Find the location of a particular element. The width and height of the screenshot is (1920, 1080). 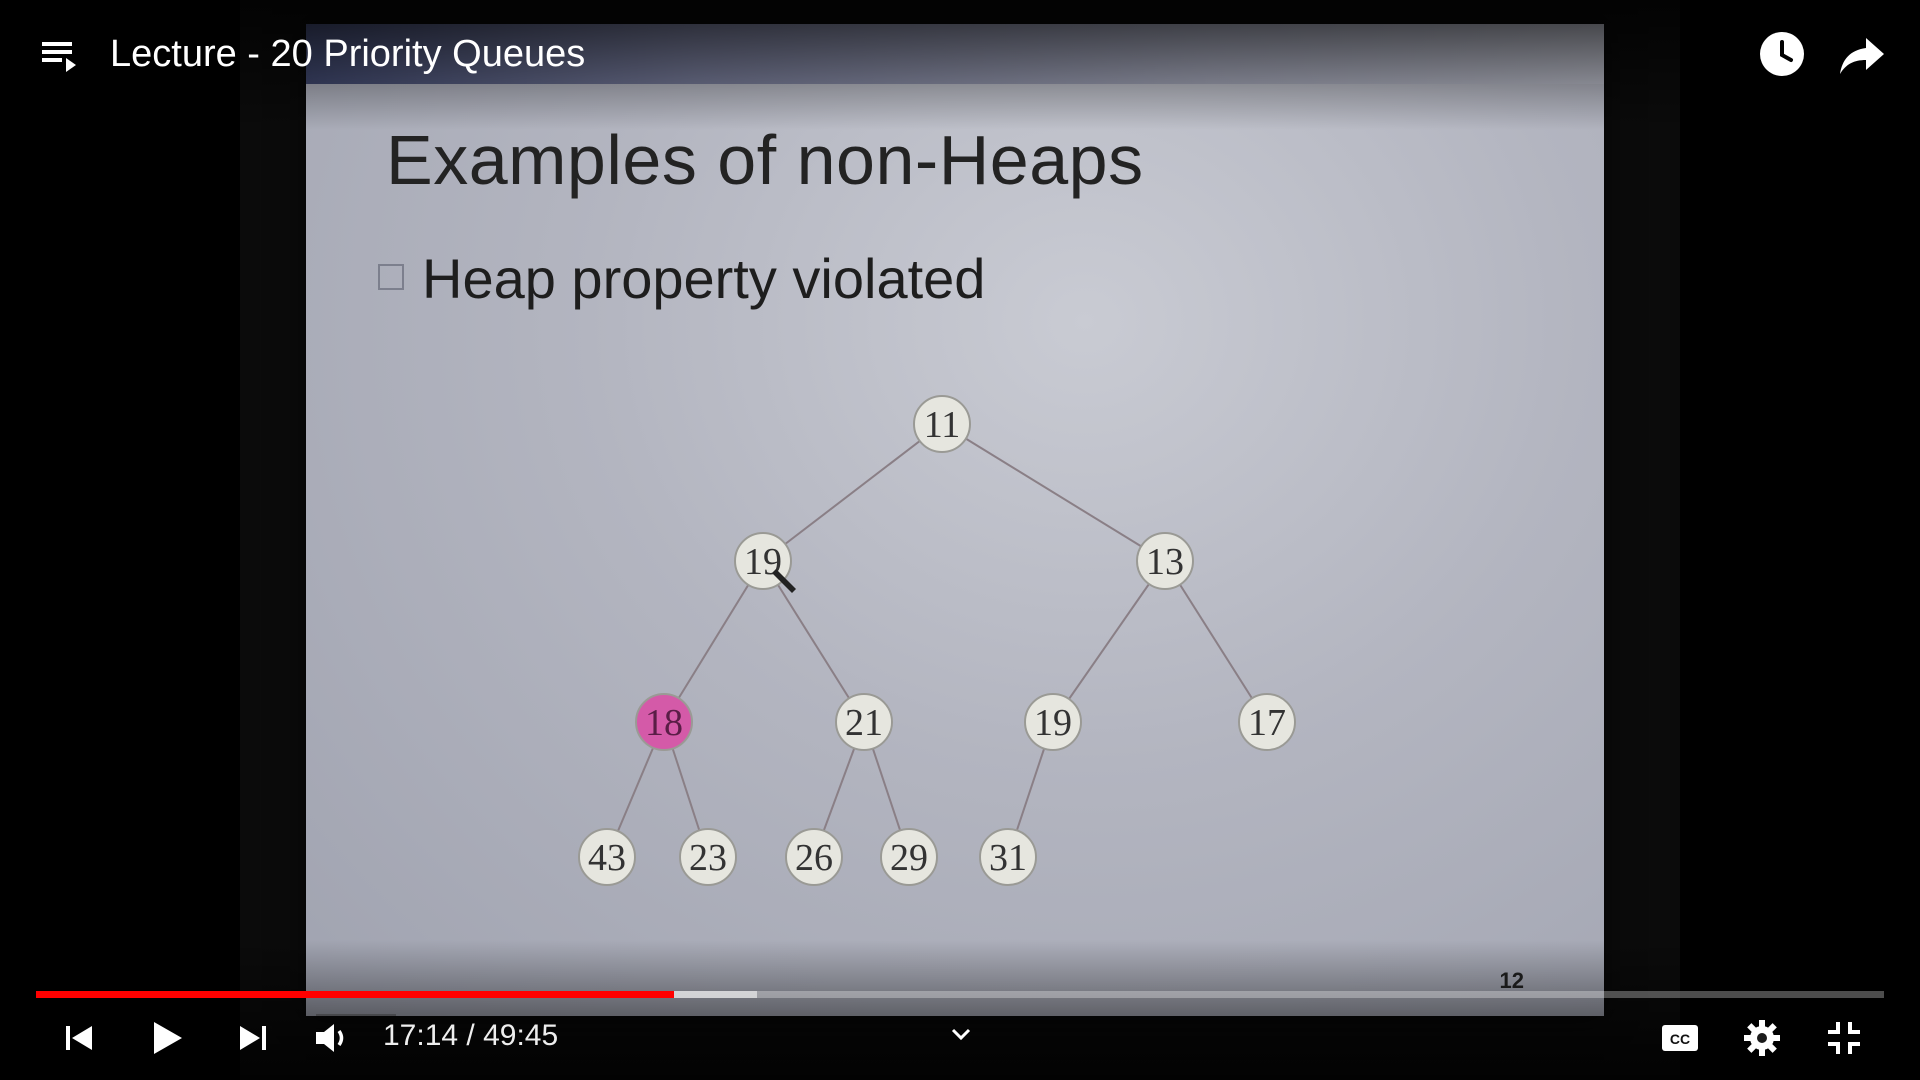

play-icon is located at coordinates (166, 1038).